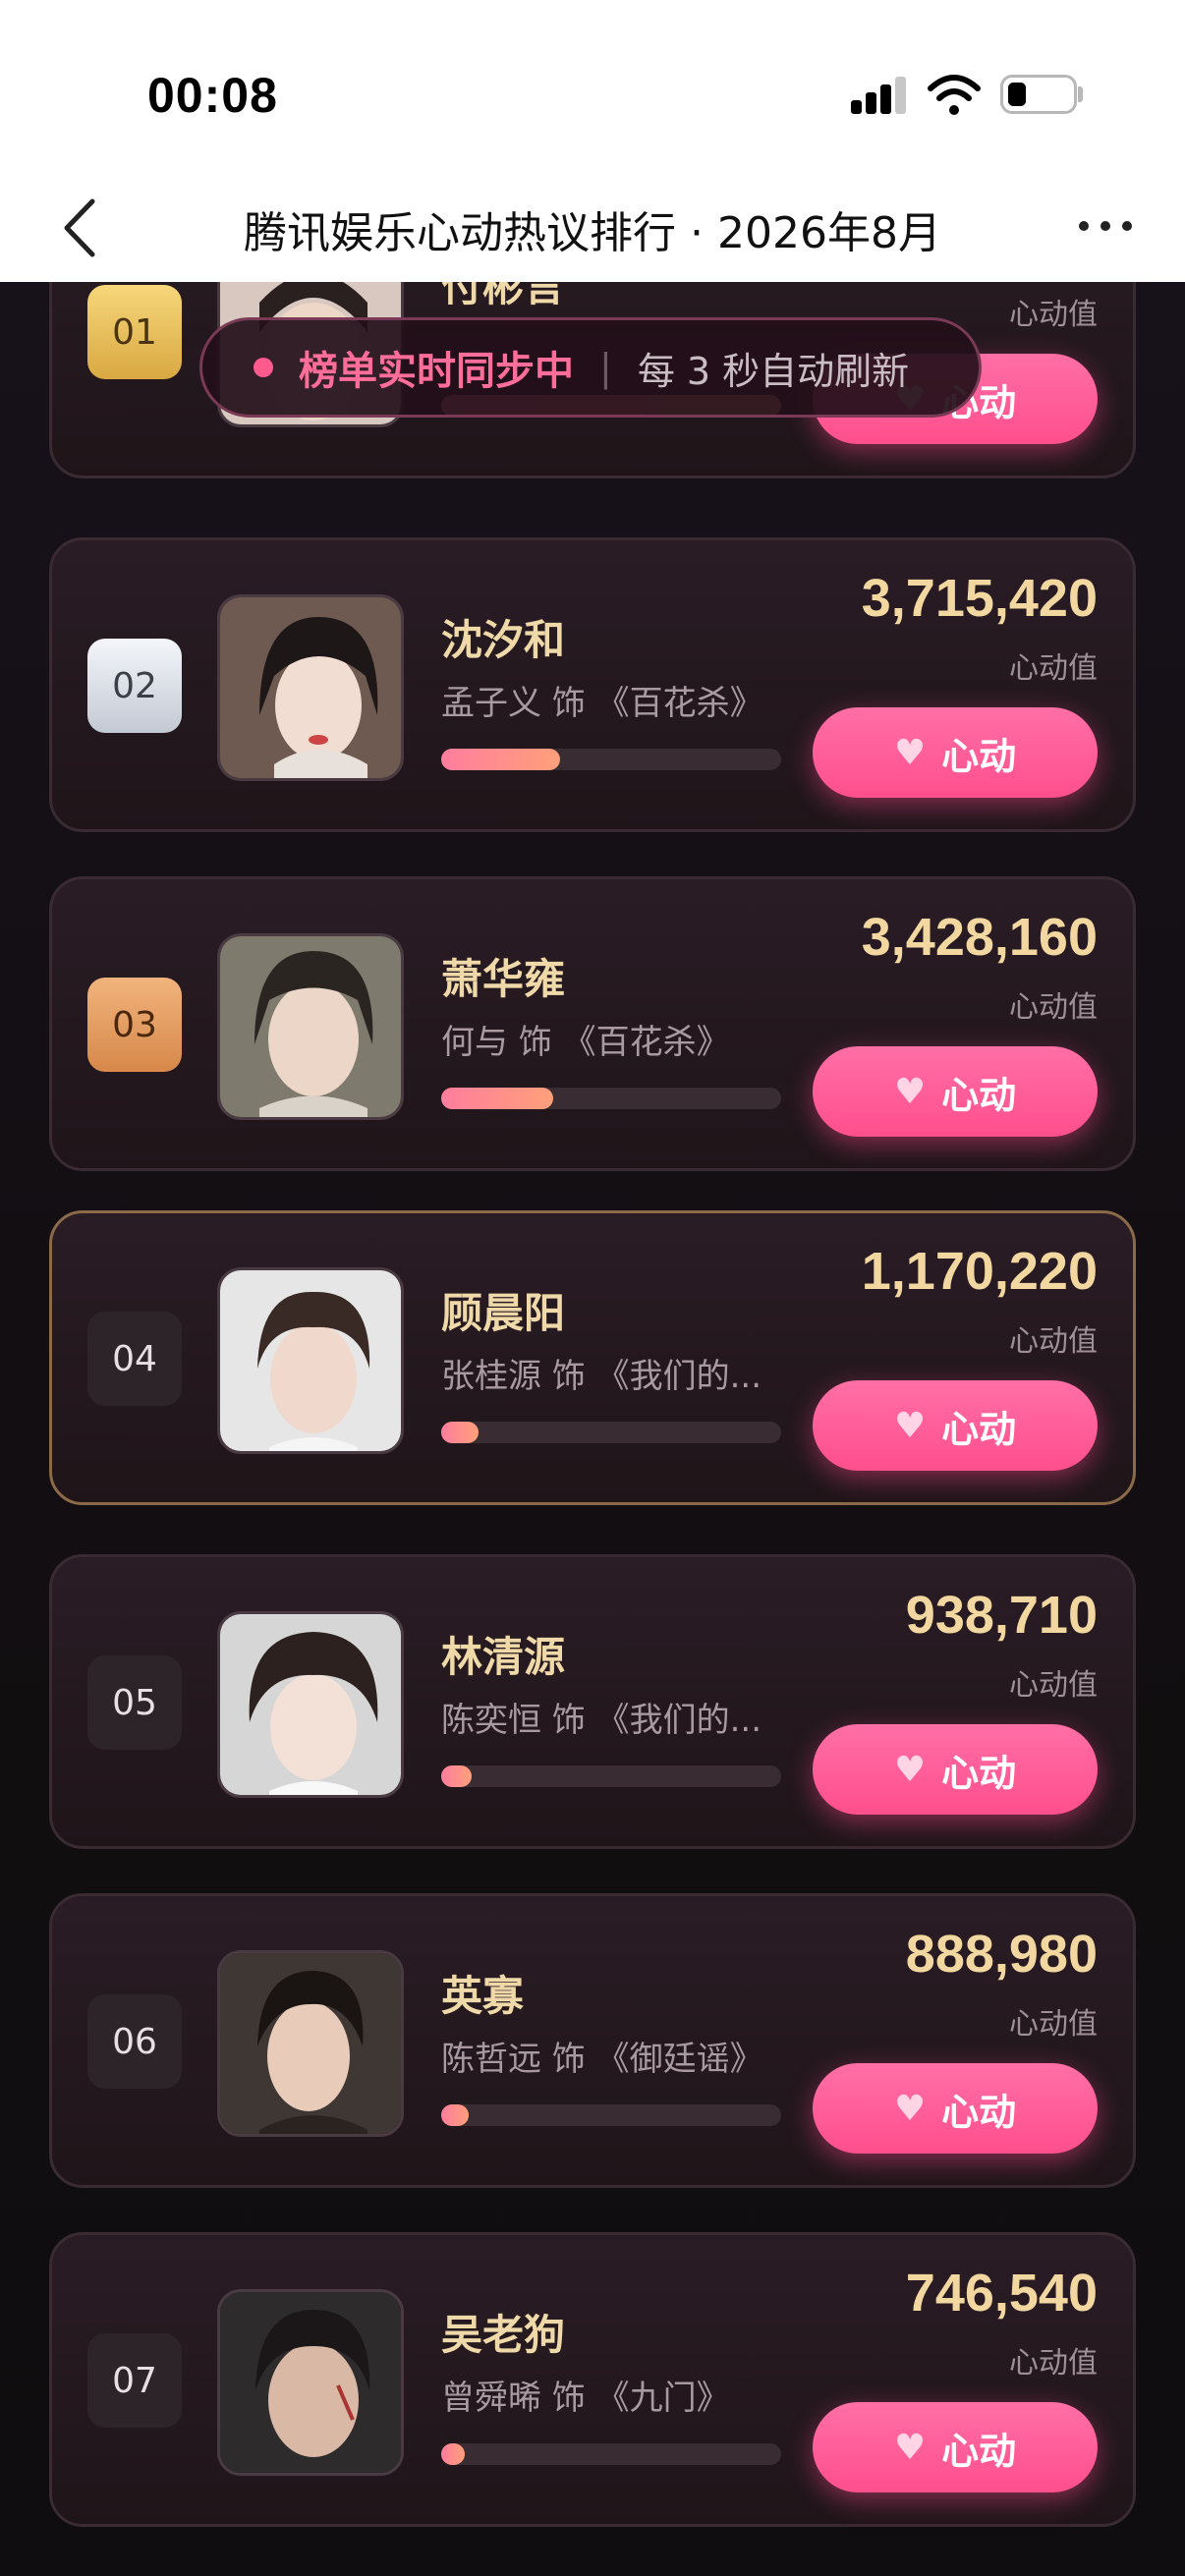 This screenshot has height=2576, width=1185. Describe the element at coordinates (980, 598) in the screenshot. I see `score-value: 3,715,420` at that location.